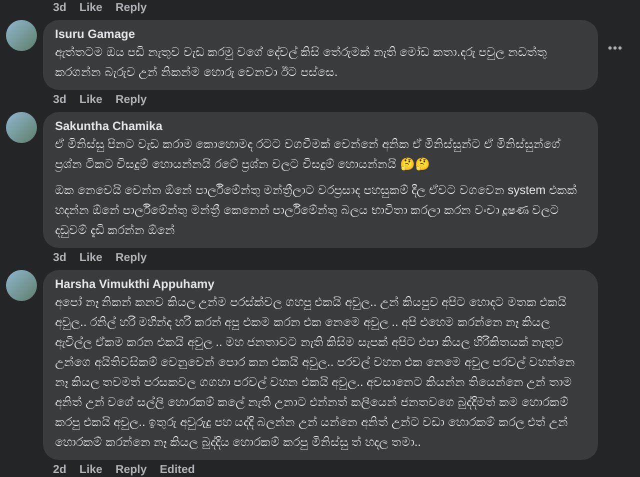 Image resolution: width=640 pixels, height=477 pixels. What do you see at coordinates (59, 469) in the screenshot?
I see `comment-time: 2d` at bounding box center [59, 469].